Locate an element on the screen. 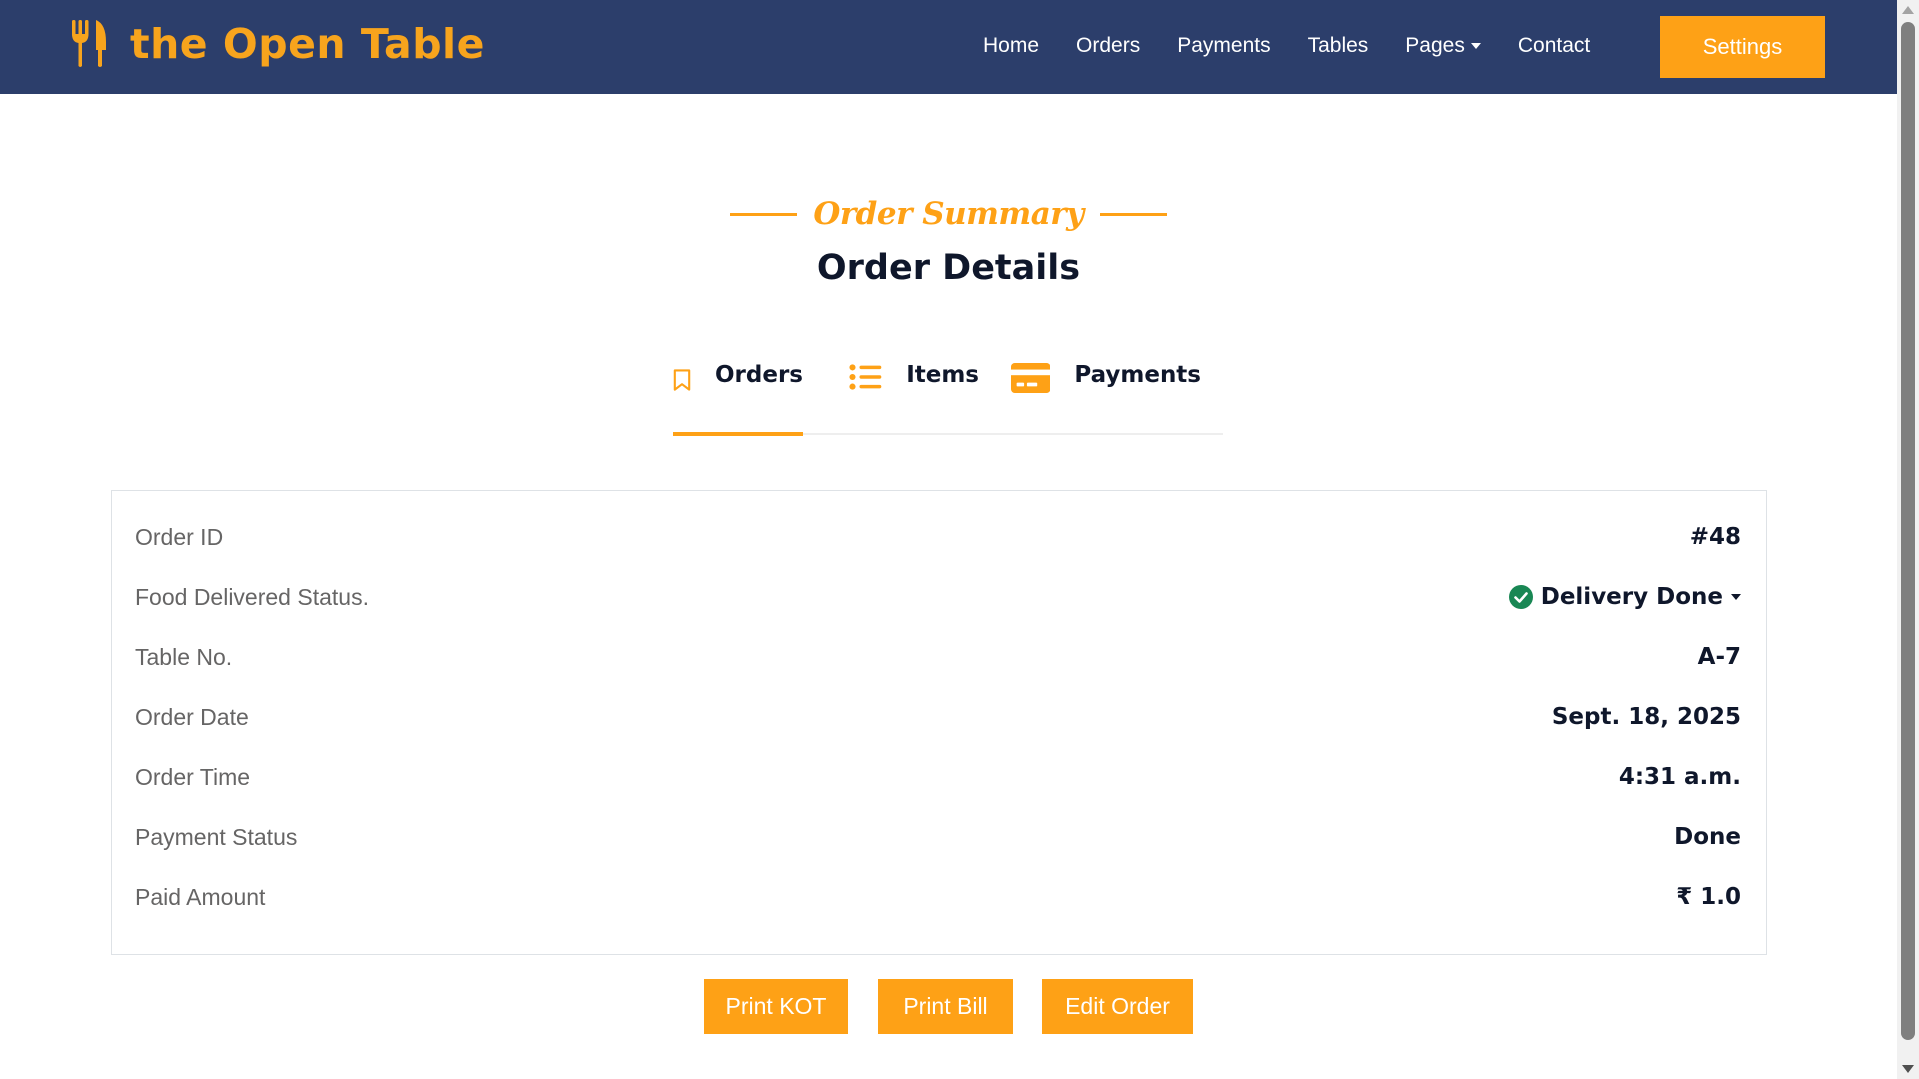 This screenshot has width=1919, height=1079. nav-orders-label: Orders is located at coordinates (1108, 45).